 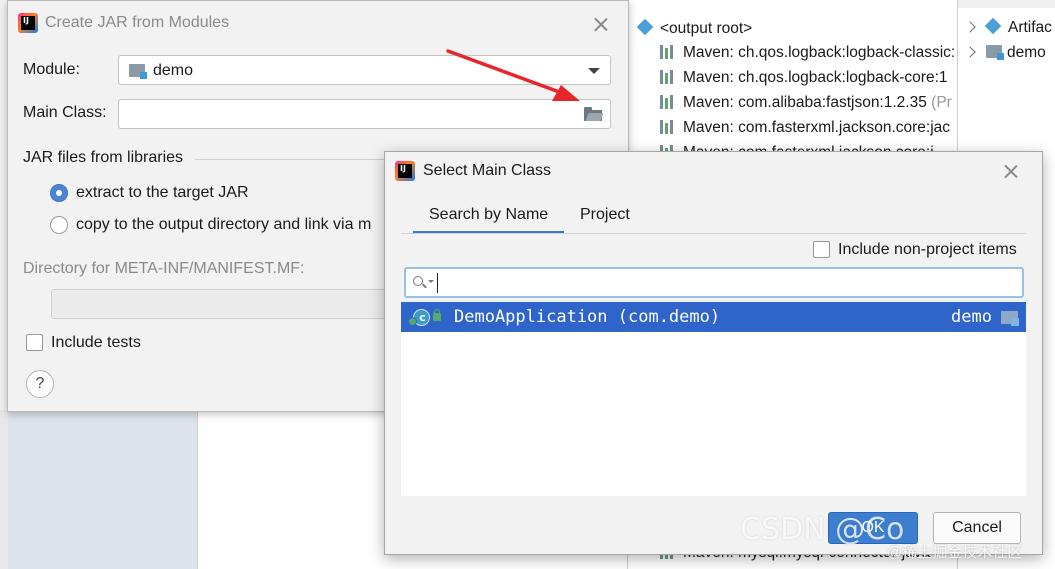 I want to click on extract-option-label: extract to the target JAR, so click(x=162, y=193).